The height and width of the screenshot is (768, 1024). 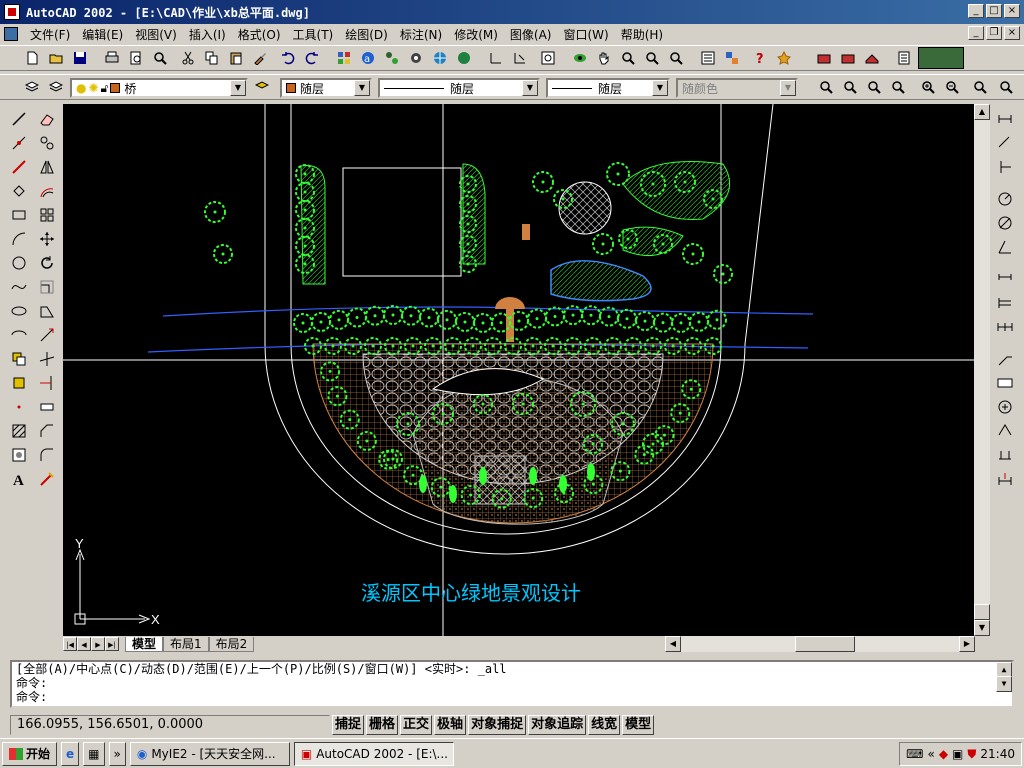 What do you see at coordinates (1005, 167) in the screenshot?
I see `ordinate-dimension-tool` at bounding box center [1005, 167].